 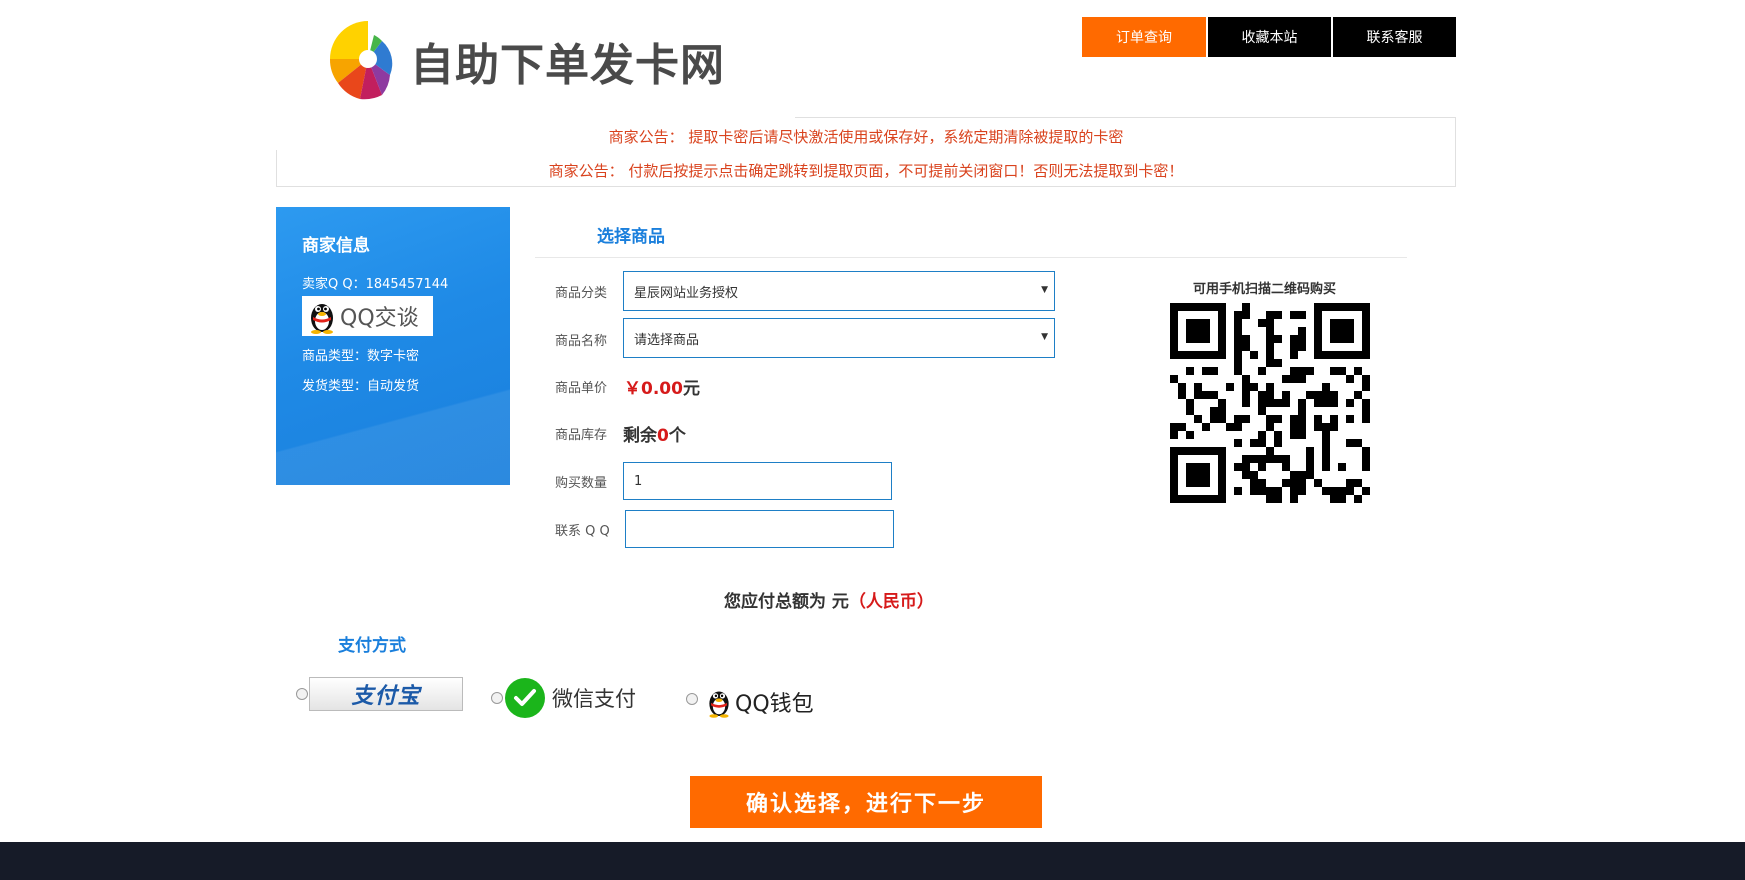 I want to click on product-name-label: 商品名称, so click(x=581, y=341).